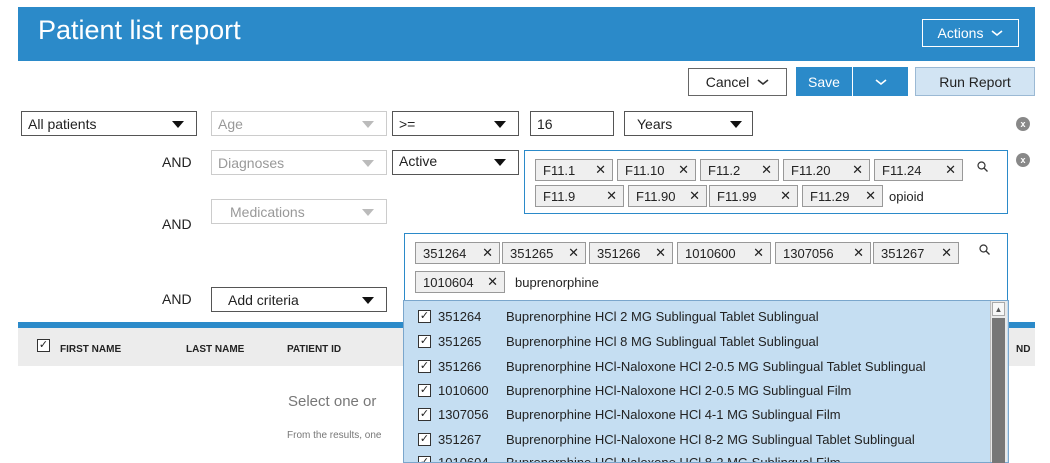  I want to click on code-tag: F11.2 ✕, so click(739, 170).